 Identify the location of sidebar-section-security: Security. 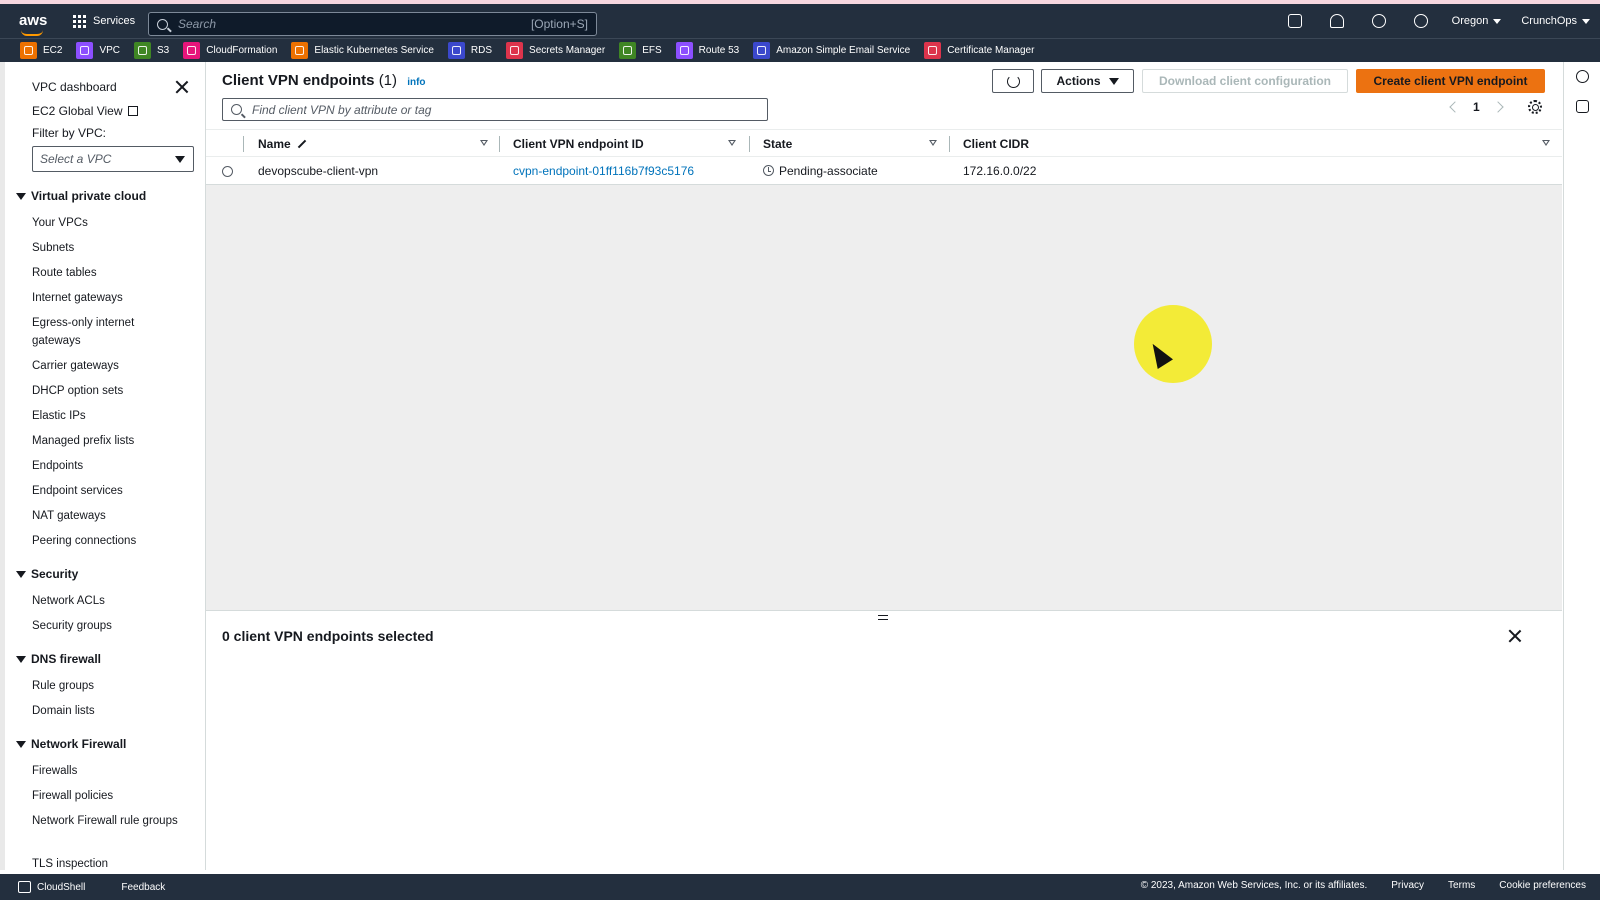
(47, 574).